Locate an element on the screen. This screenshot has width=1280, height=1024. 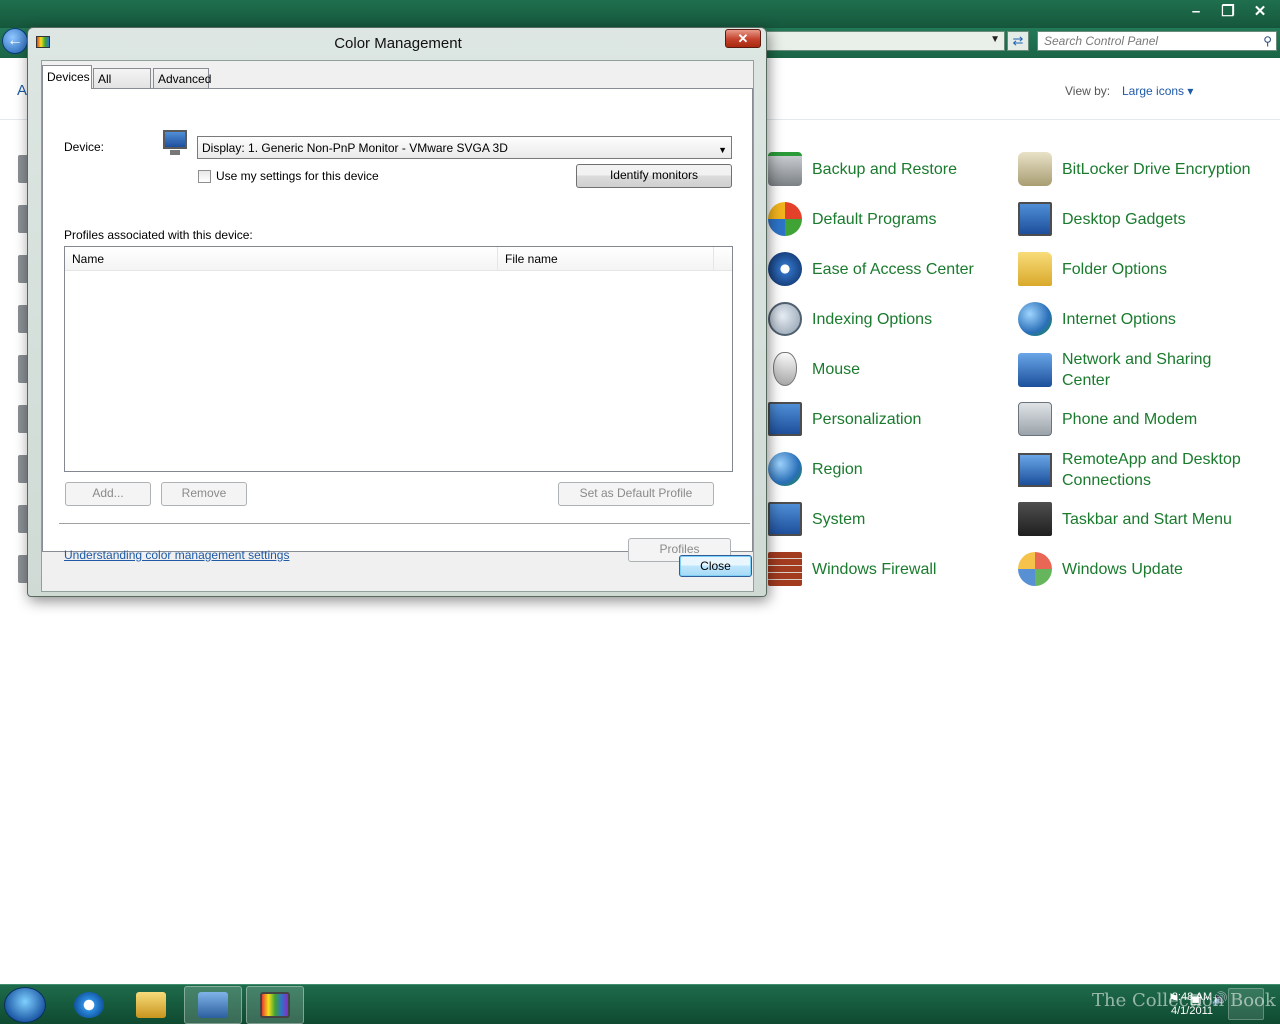
column-header-file-name: File name is located at coordinates (606, 259).